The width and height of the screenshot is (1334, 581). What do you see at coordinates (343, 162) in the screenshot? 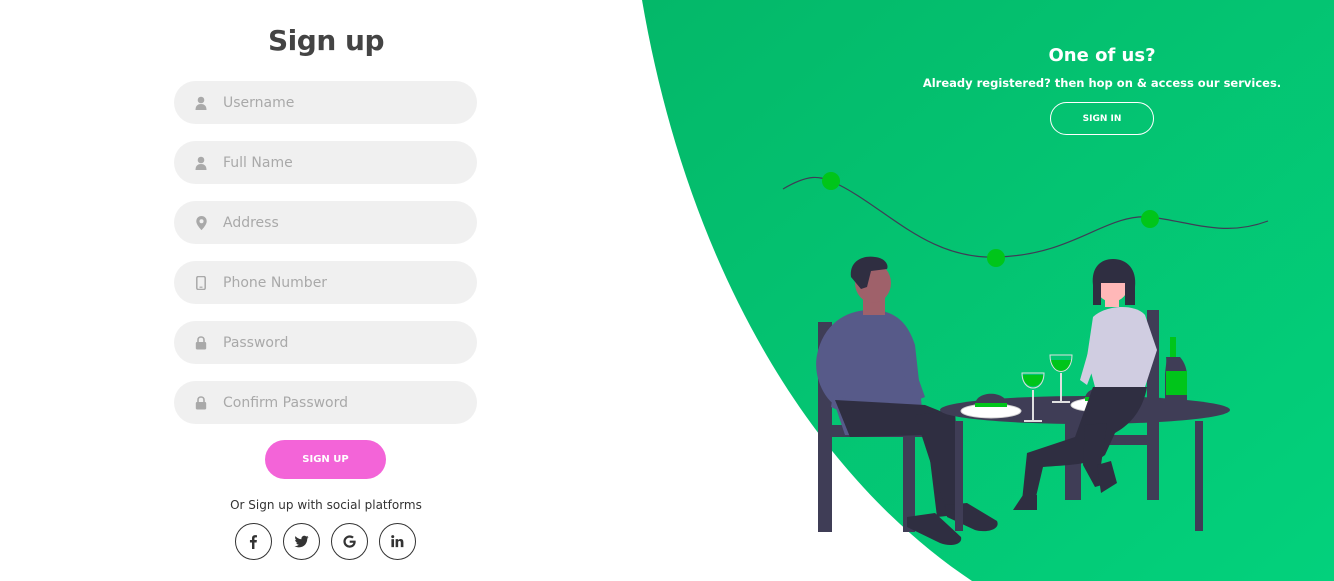
I see `full-name-input` at bounding box center [343, 162].